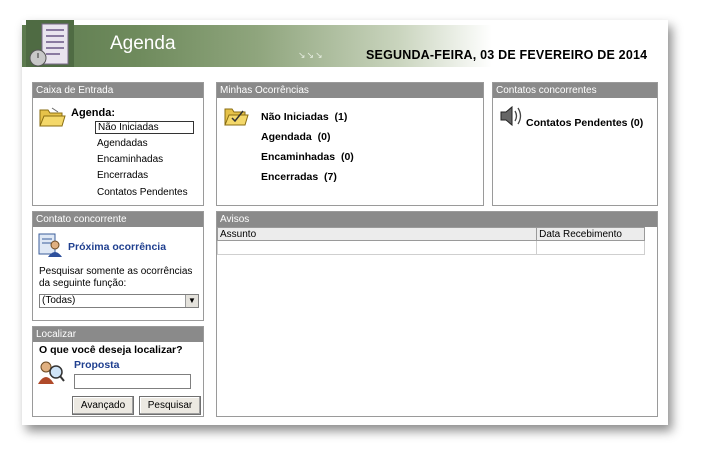 This screenshot has width=711, height=468. I want to click on pending-contacts-link: Contatos Pendentes (0), so click(584, 123).